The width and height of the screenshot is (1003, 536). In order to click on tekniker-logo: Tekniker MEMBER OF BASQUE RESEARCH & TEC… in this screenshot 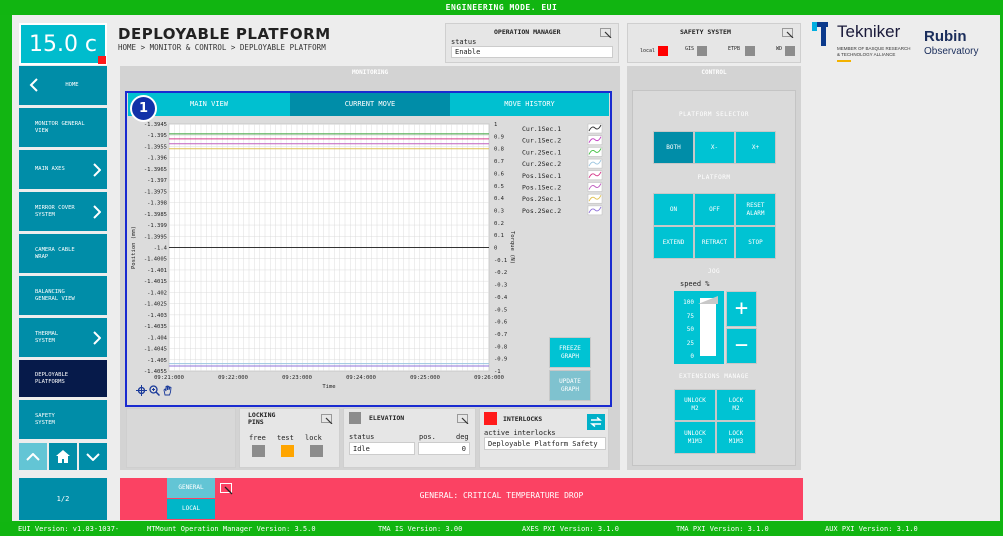, I will do `click(867, 42)`.